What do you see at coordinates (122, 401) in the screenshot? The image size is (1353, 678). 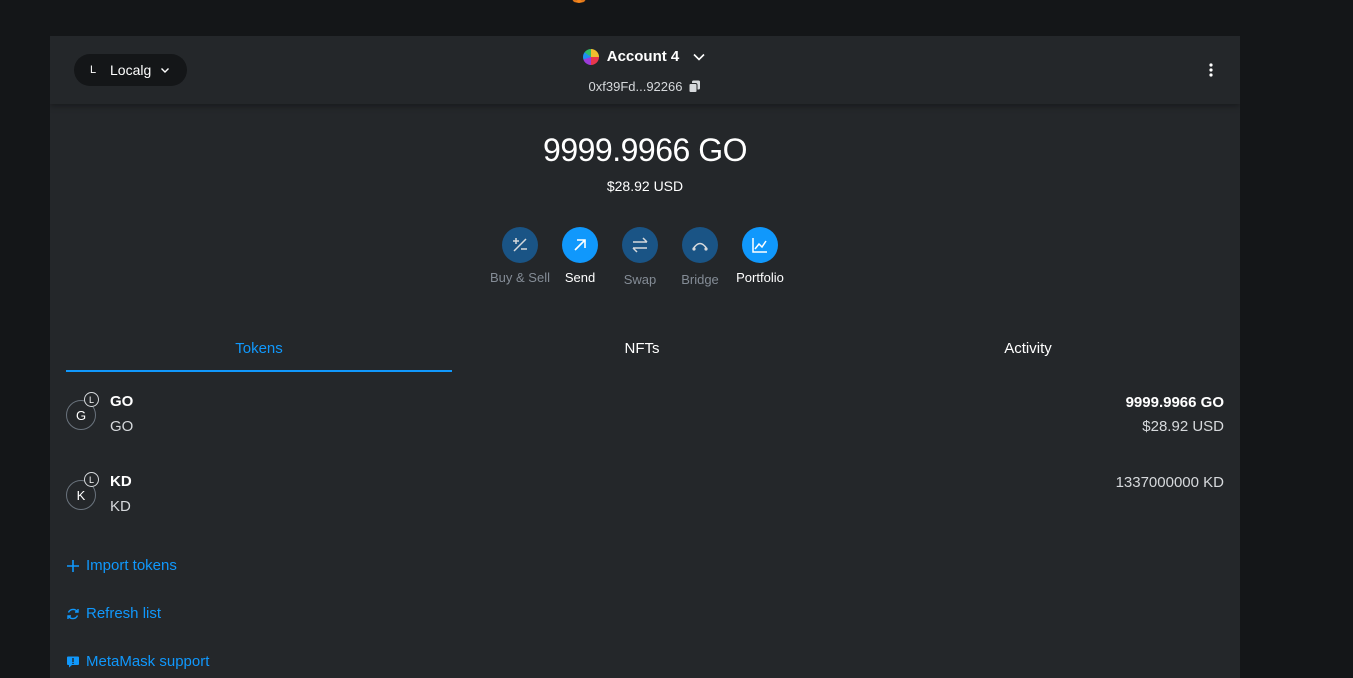 I see `token-symbol: GO` at bounding box center [122, 401].